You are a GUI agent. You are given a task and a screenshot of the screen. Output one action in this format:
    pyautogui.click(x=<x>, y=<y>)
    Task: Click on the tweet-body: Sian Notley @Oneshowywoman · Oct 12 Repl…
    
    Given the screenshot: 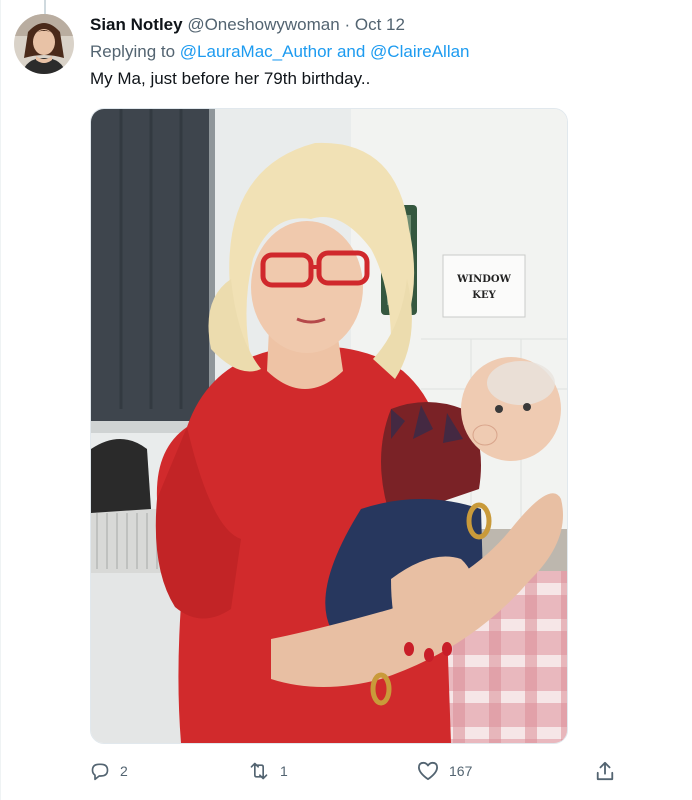 What is the action you would take?
    pyautogui.click(x=381, y=52)
    